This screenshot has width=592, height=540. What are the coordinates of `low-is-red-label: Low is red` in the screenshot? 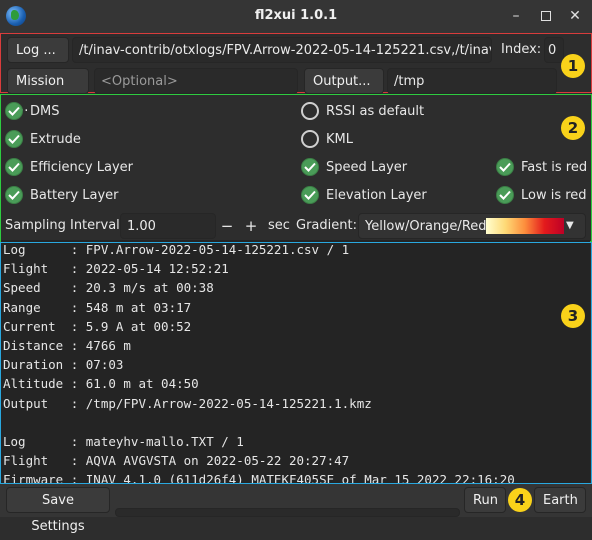 It's located at (554, 195).